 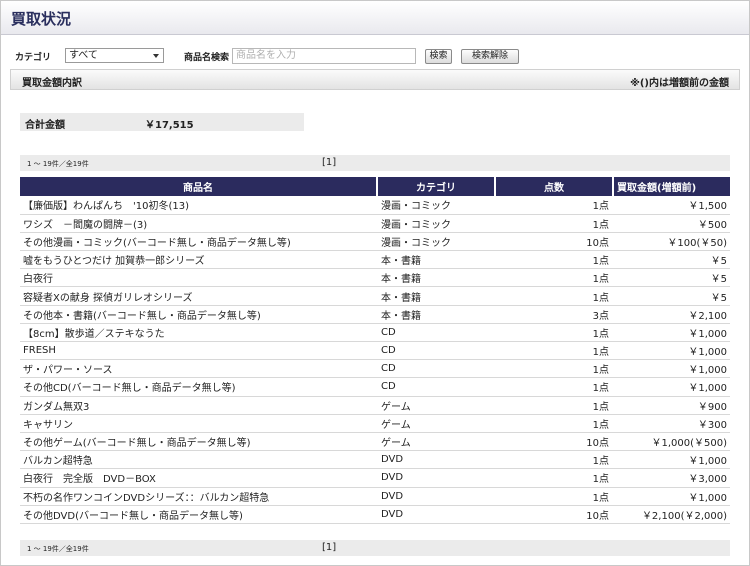 I want to click on cell-amount: ￥500, so click(x=671, y=223).